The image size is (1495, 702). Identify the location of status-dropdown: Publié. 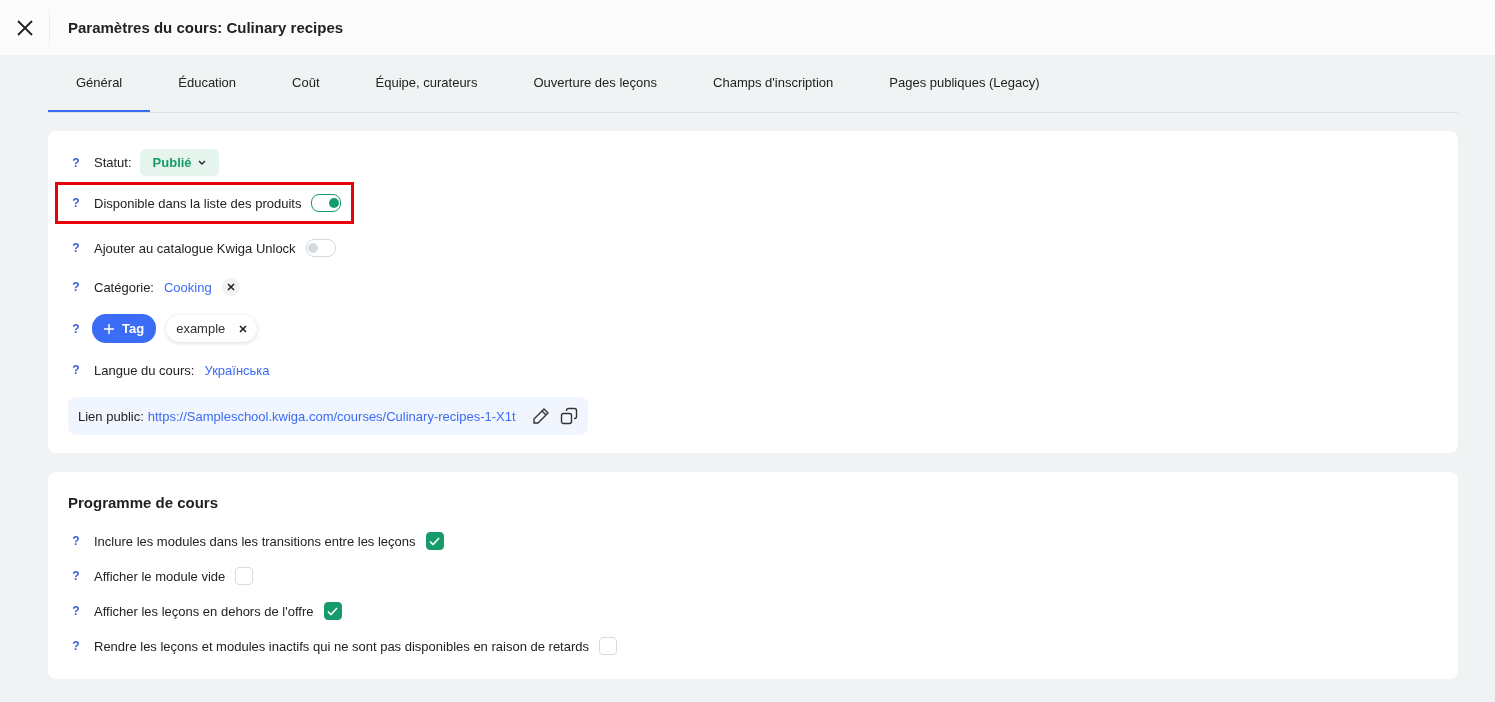
(179, 162).